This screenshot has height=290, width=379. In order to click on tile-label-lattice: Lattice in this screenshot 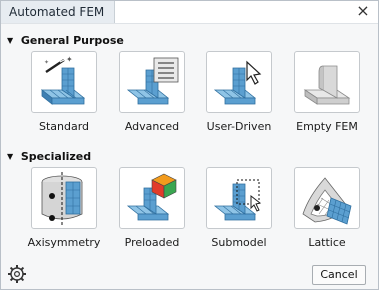, I will do `click(327, 242)`.